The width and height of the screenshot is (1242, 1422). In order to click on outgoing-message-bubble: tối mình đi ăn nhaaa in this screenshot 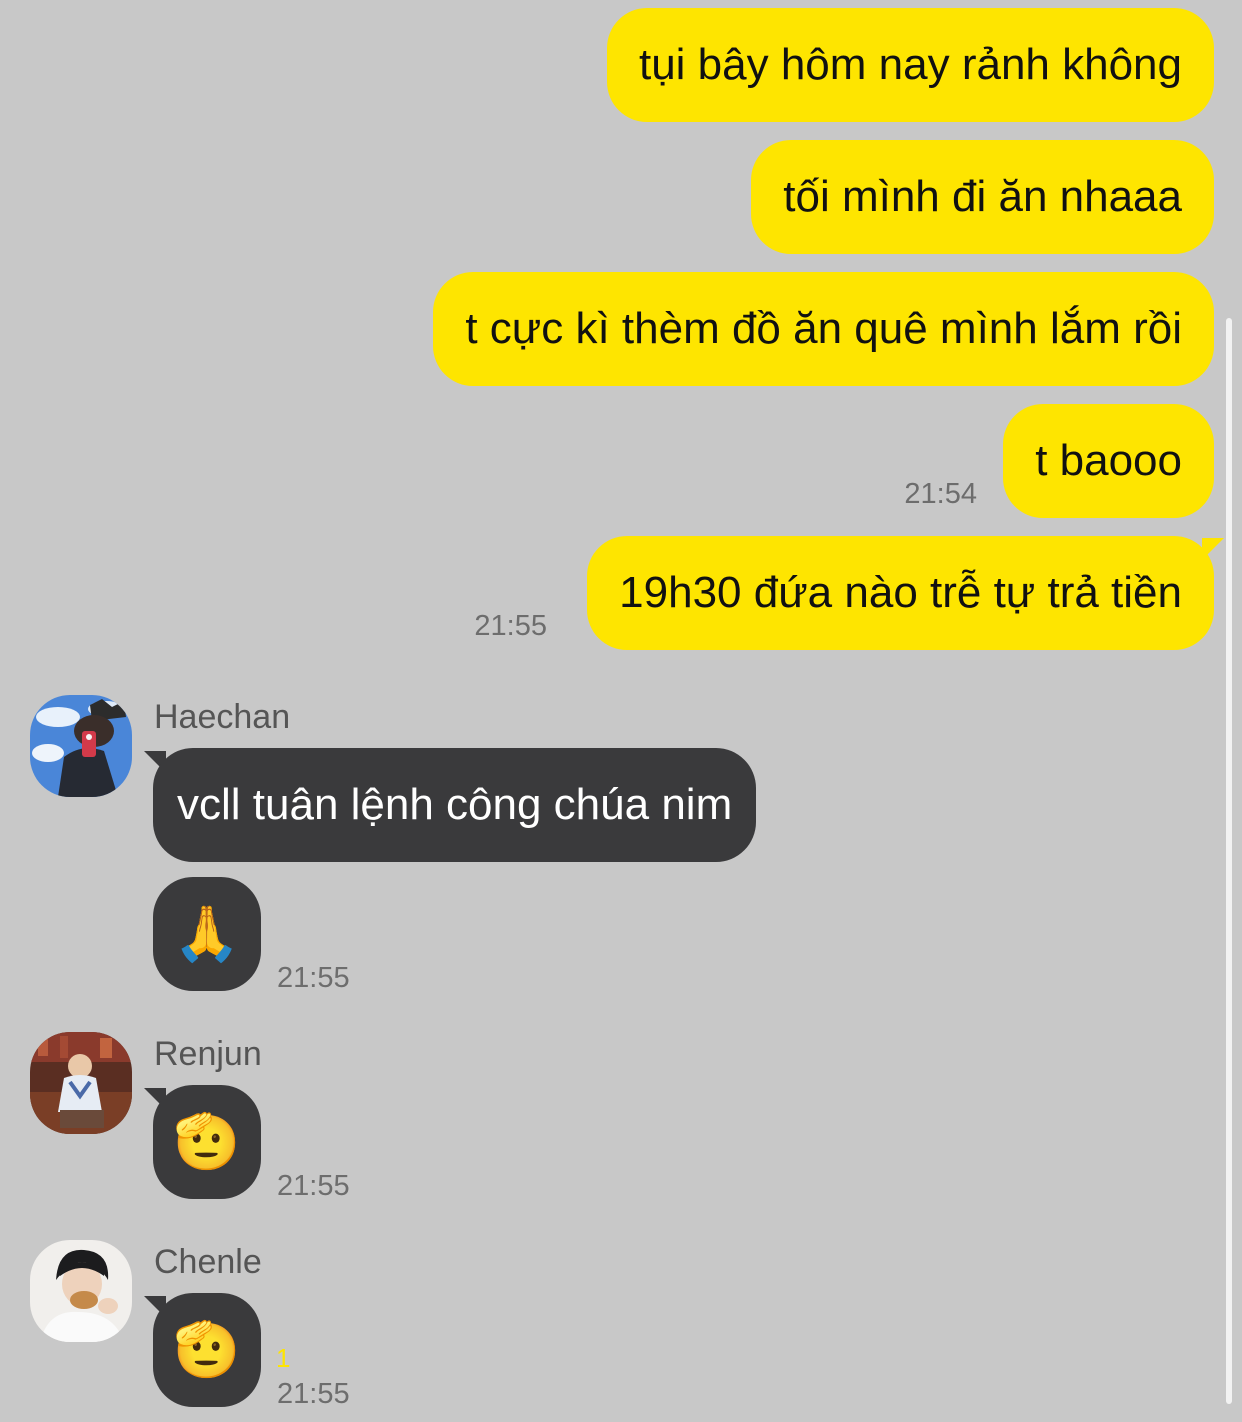, I will do `click(982, 197)`.